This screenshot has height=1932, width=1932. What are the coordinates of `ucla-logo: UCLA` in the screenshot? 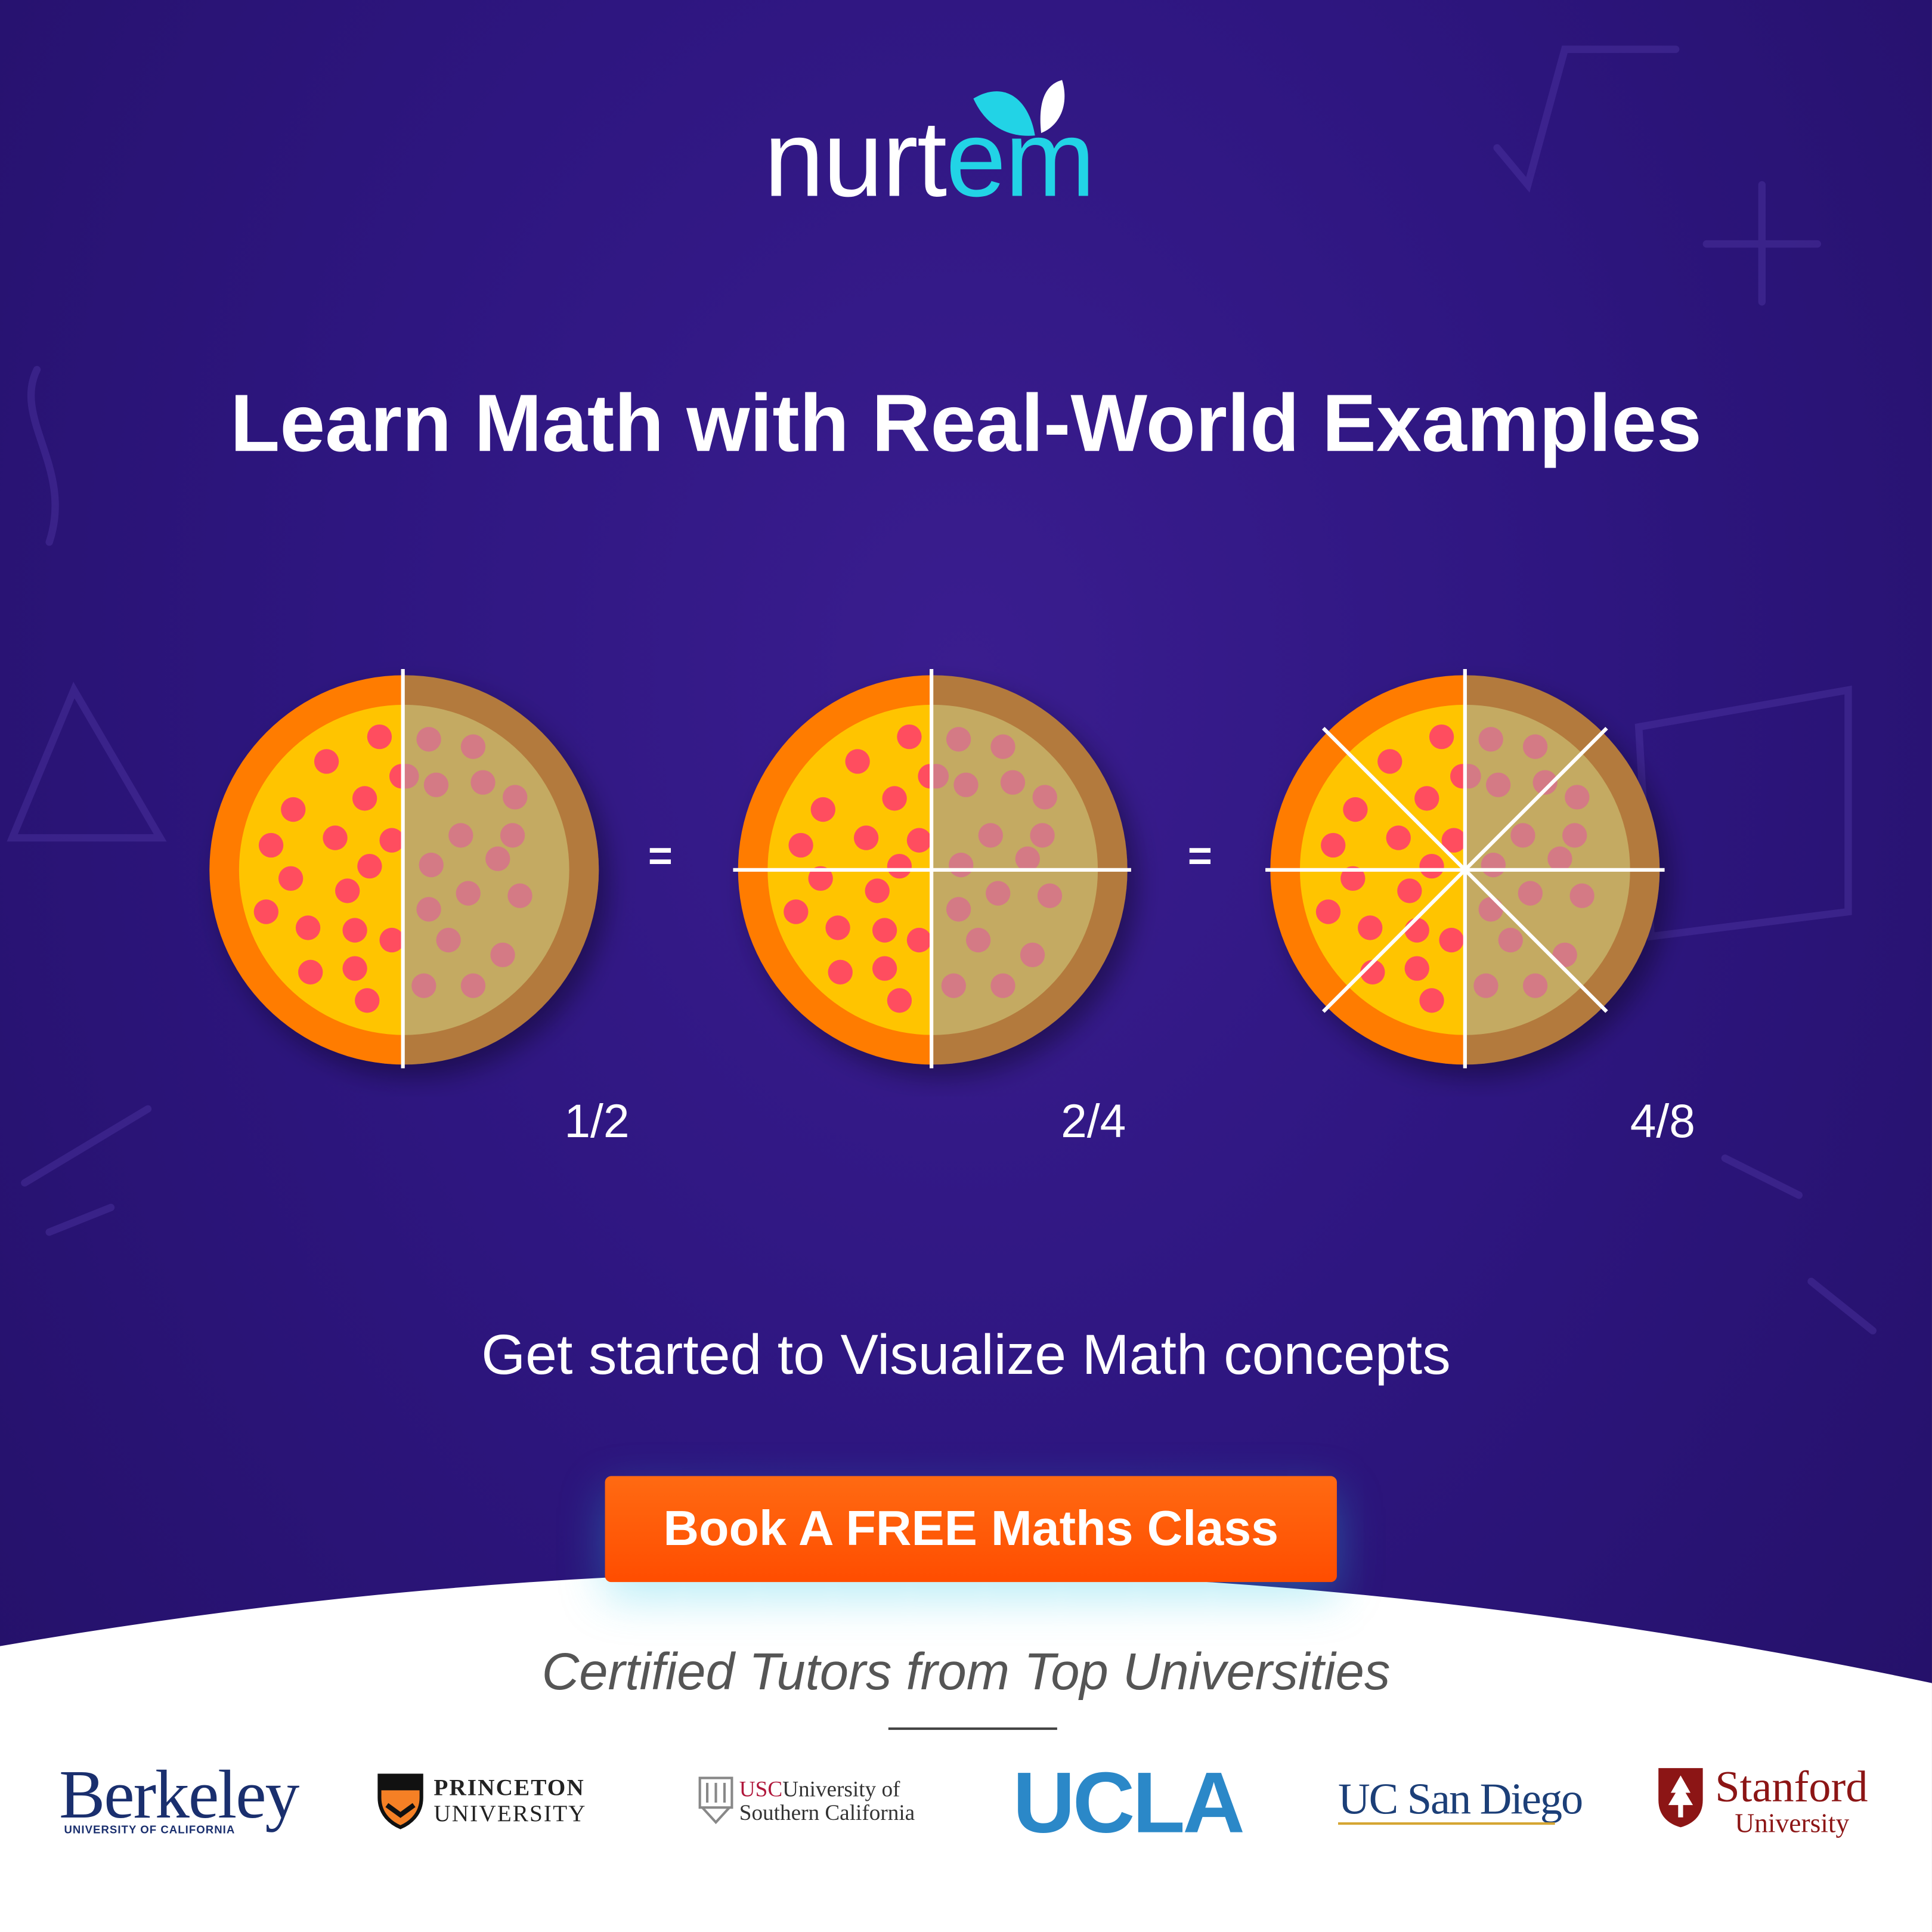 It's located at (1130, 1804).